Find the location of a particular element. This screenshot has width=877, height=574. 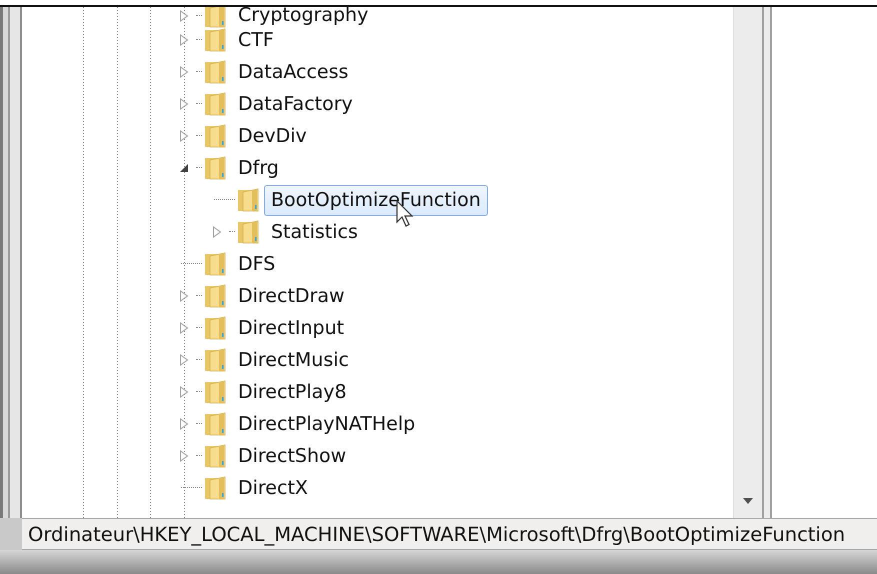

tree-item: DataFactory is located at coordinates (295, 104).